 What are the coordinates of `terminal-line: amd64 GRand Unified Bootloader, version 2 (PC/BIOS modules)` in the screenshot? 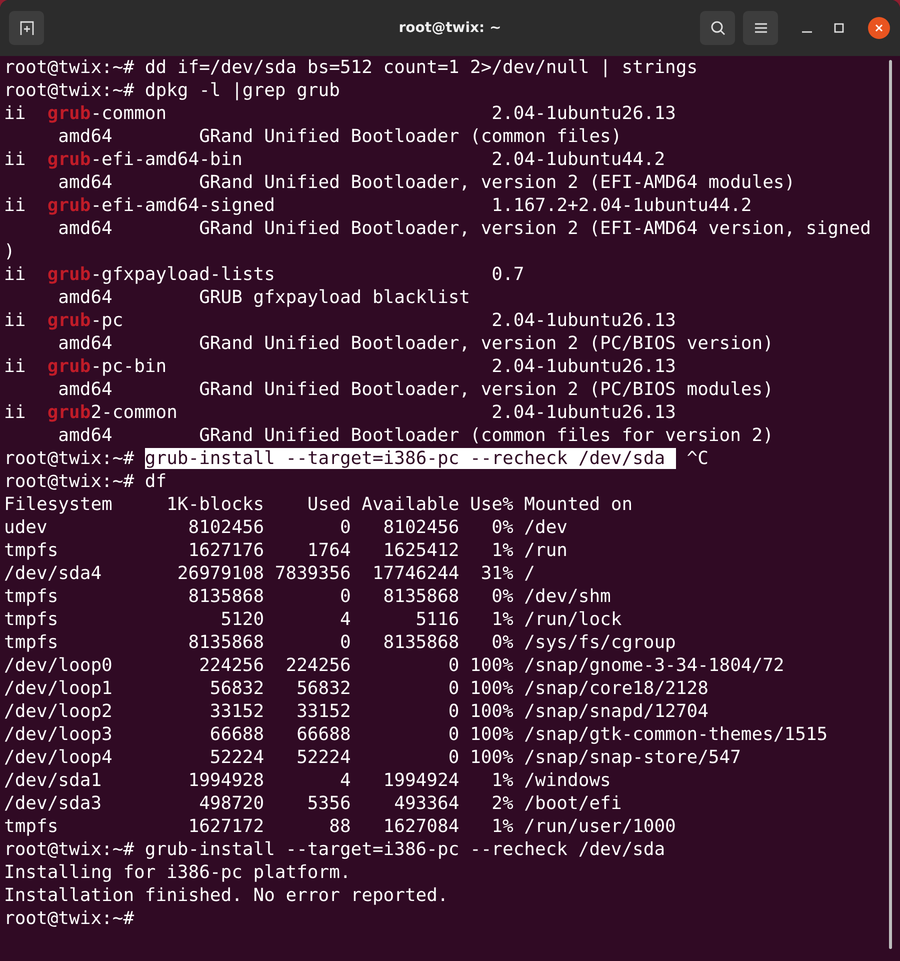 It's located at (415, 389).